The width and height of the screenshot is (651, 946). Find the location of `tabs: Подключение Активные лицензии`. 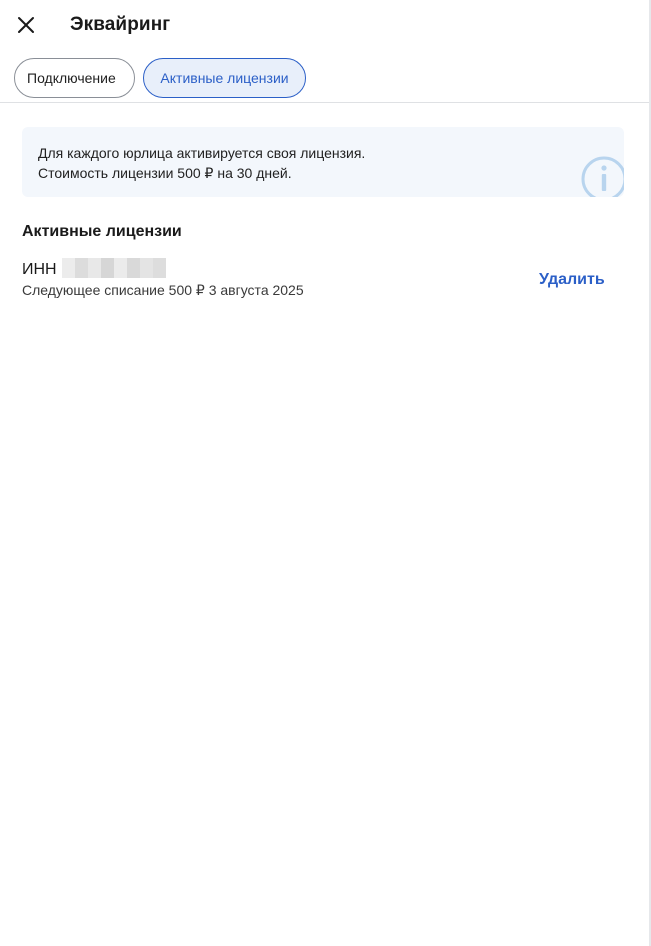

tabs: Подключение Активные лицензии is located at coordinates (160, 78).